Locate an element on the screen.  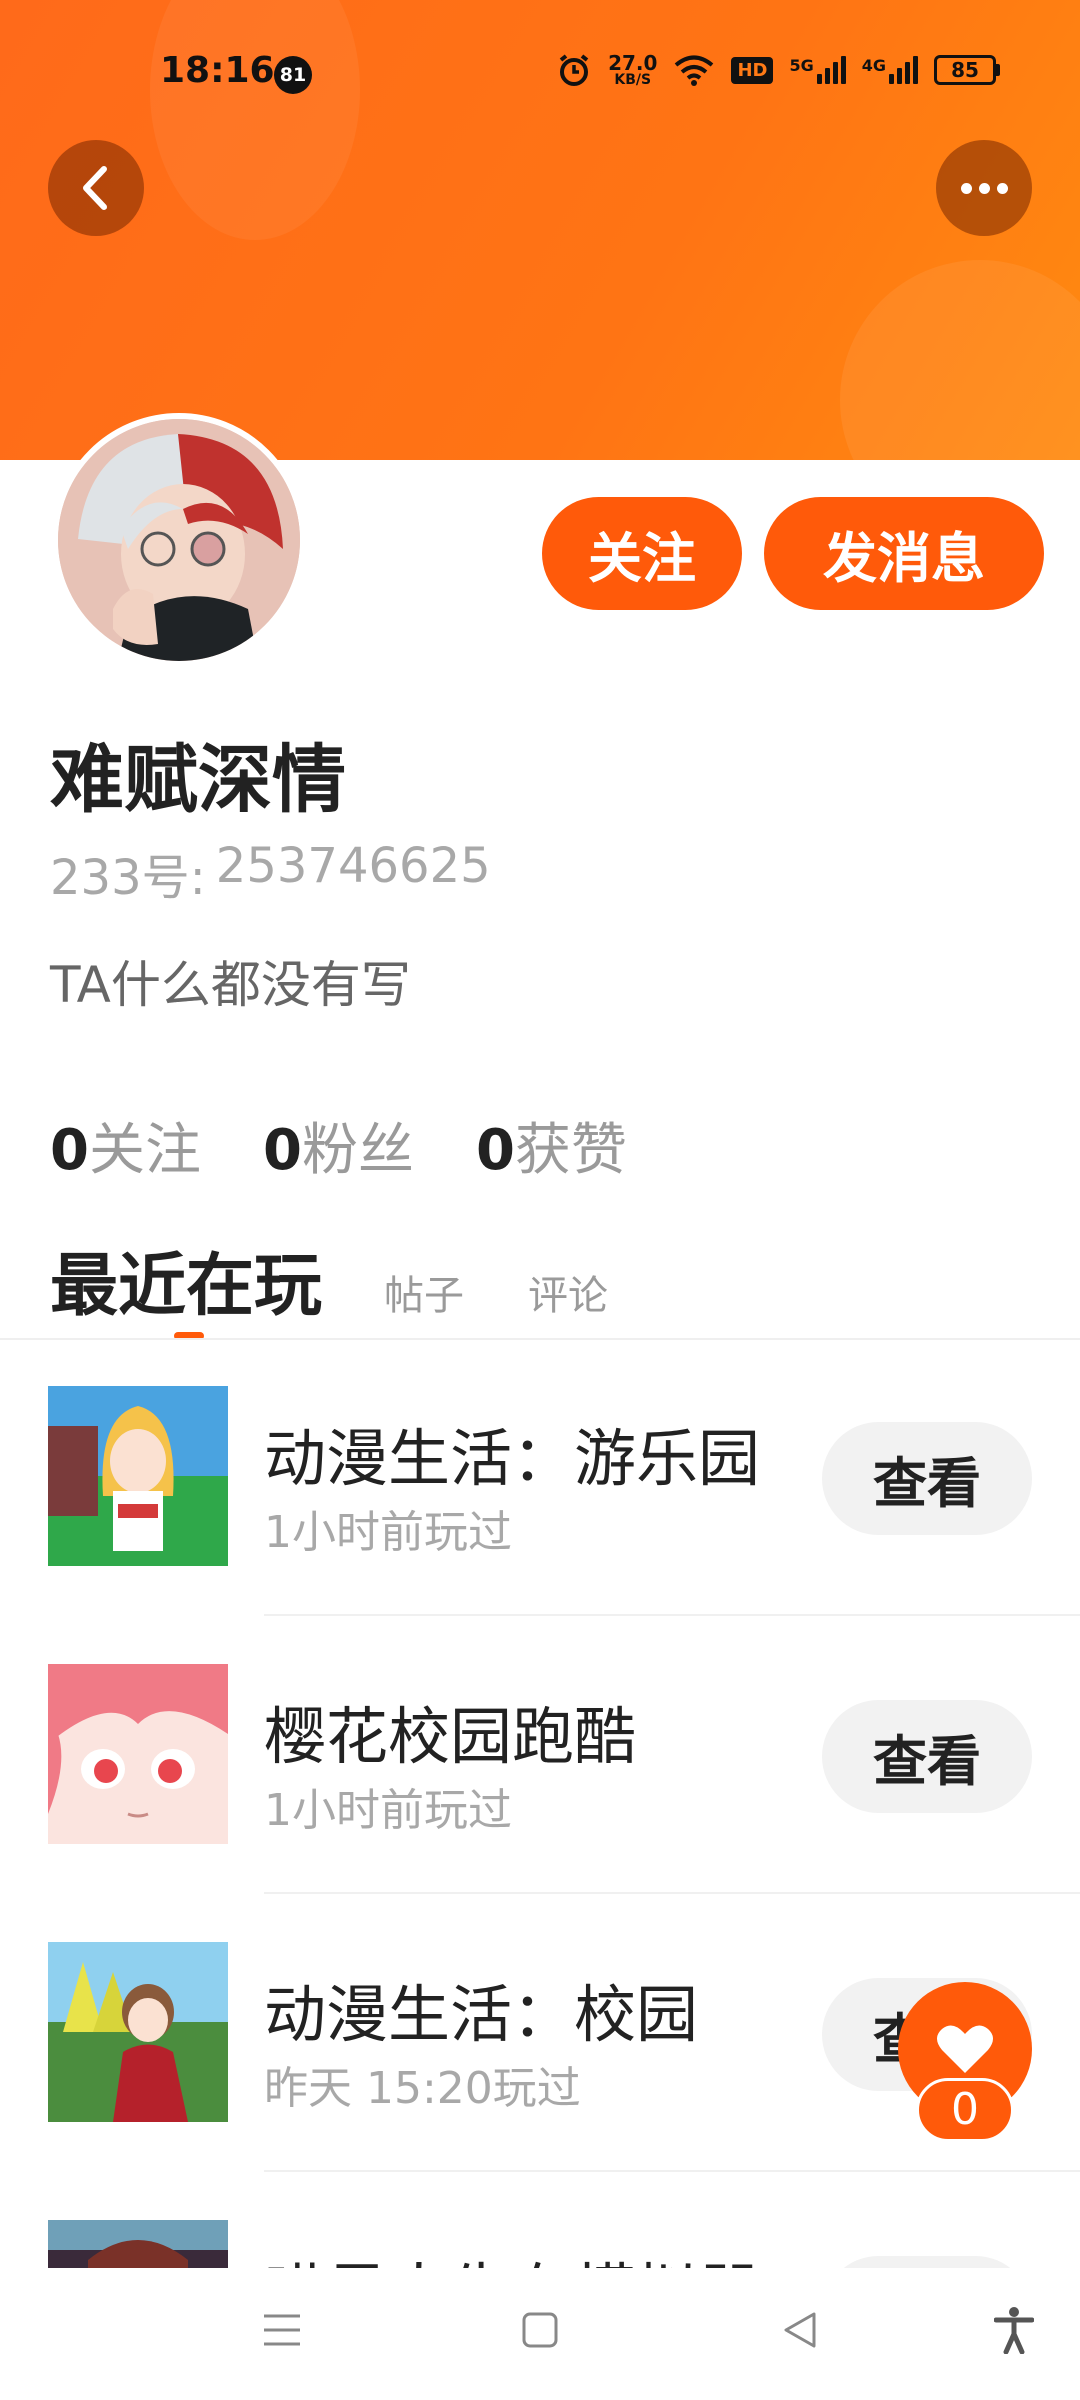
menu-icon is located at coordinates (282, 2330).